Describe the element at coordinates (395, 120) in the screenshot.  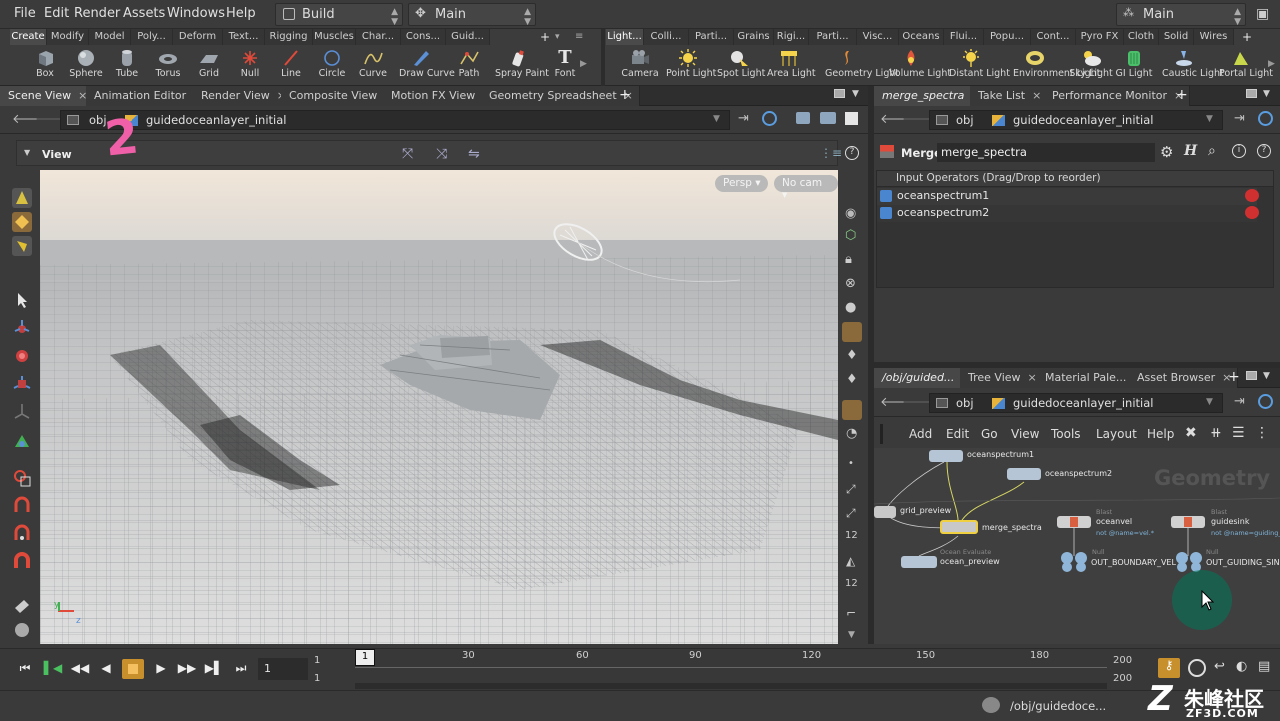
I see `path-field: obj guidedoceanlayer_initial ▼` at that location.